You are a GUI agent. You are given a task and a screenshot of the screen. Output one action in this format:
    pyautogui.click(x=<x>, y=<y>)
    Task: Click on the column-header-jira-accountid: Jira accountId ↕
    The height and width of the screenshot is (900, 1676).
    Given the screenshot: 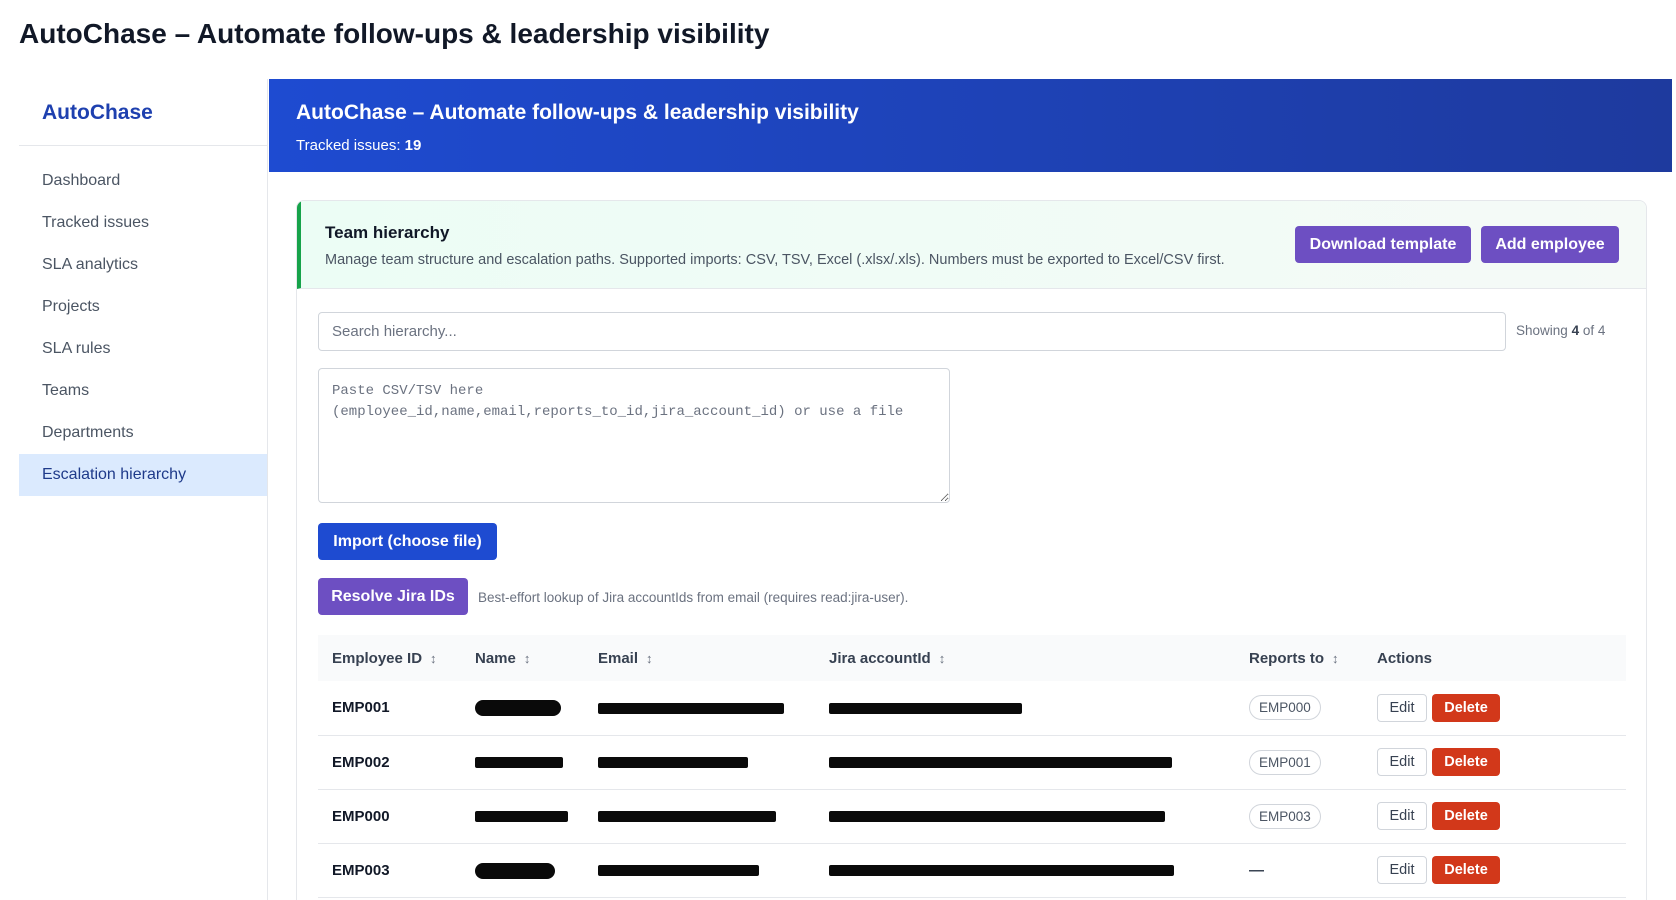 What is the action you would take?
    pyautogui.click(x=1025, y=658)
    